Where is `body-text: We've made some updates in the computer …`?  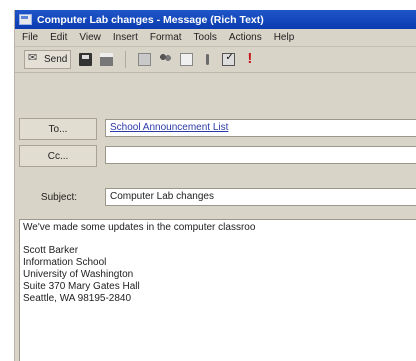
body-text: We've made some updates in the computer … is located at coordinates (139, 227).